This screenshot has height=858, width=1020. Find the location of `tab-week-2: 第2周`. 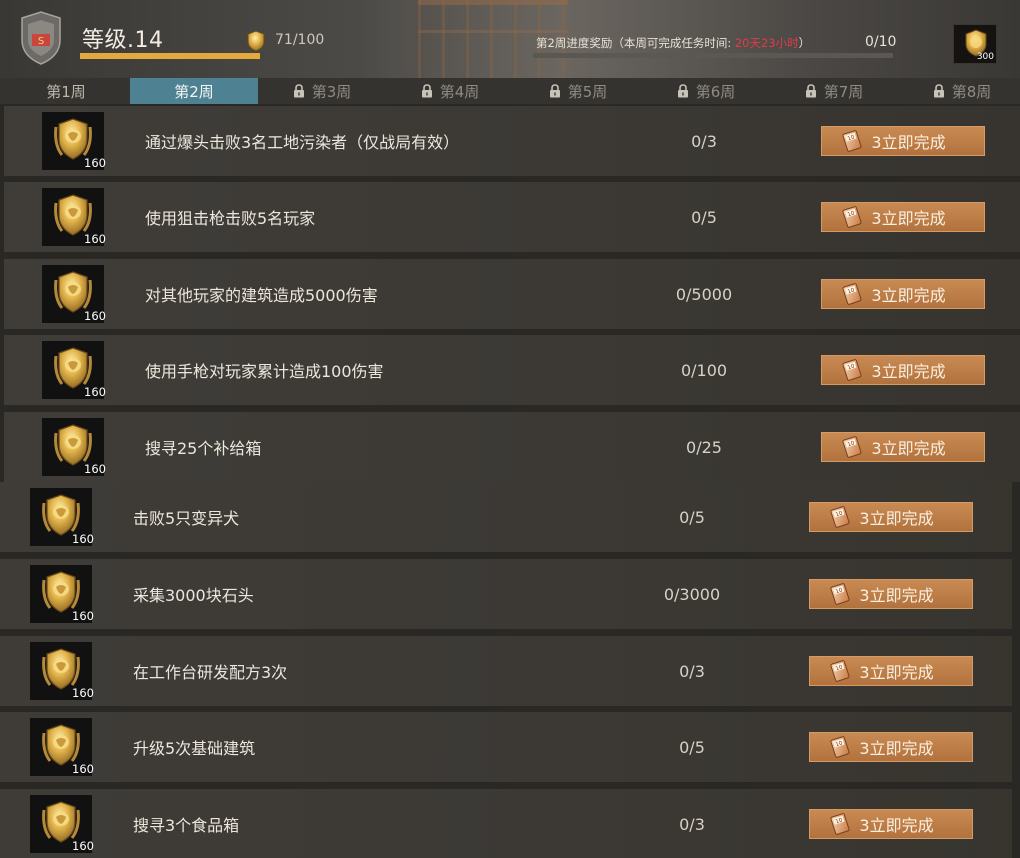

tab-week-2: 第2周 is located at coordinates (194, 91).